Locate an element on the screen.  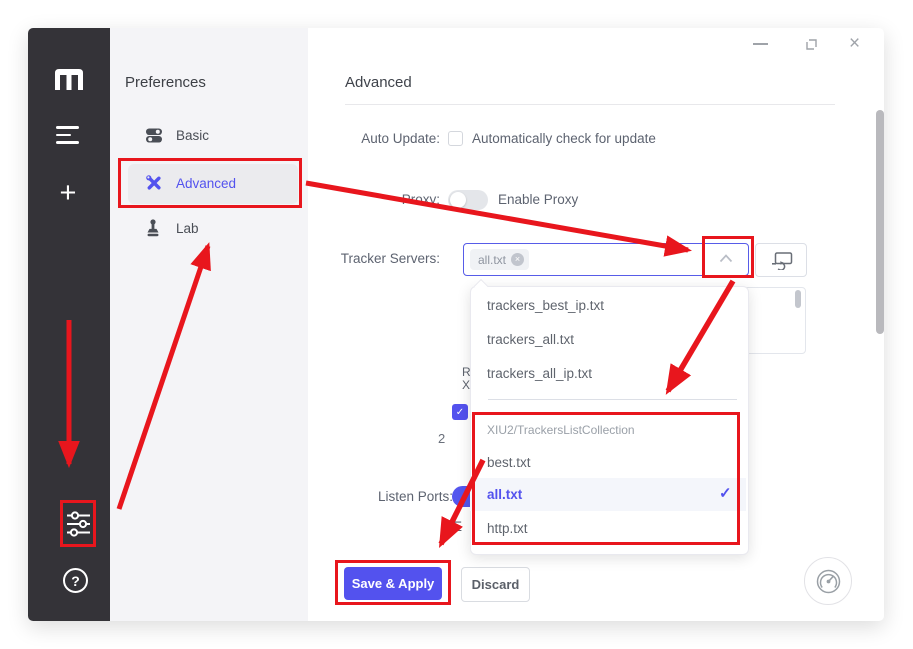
close-button: × is located at coordinates (854, 44).